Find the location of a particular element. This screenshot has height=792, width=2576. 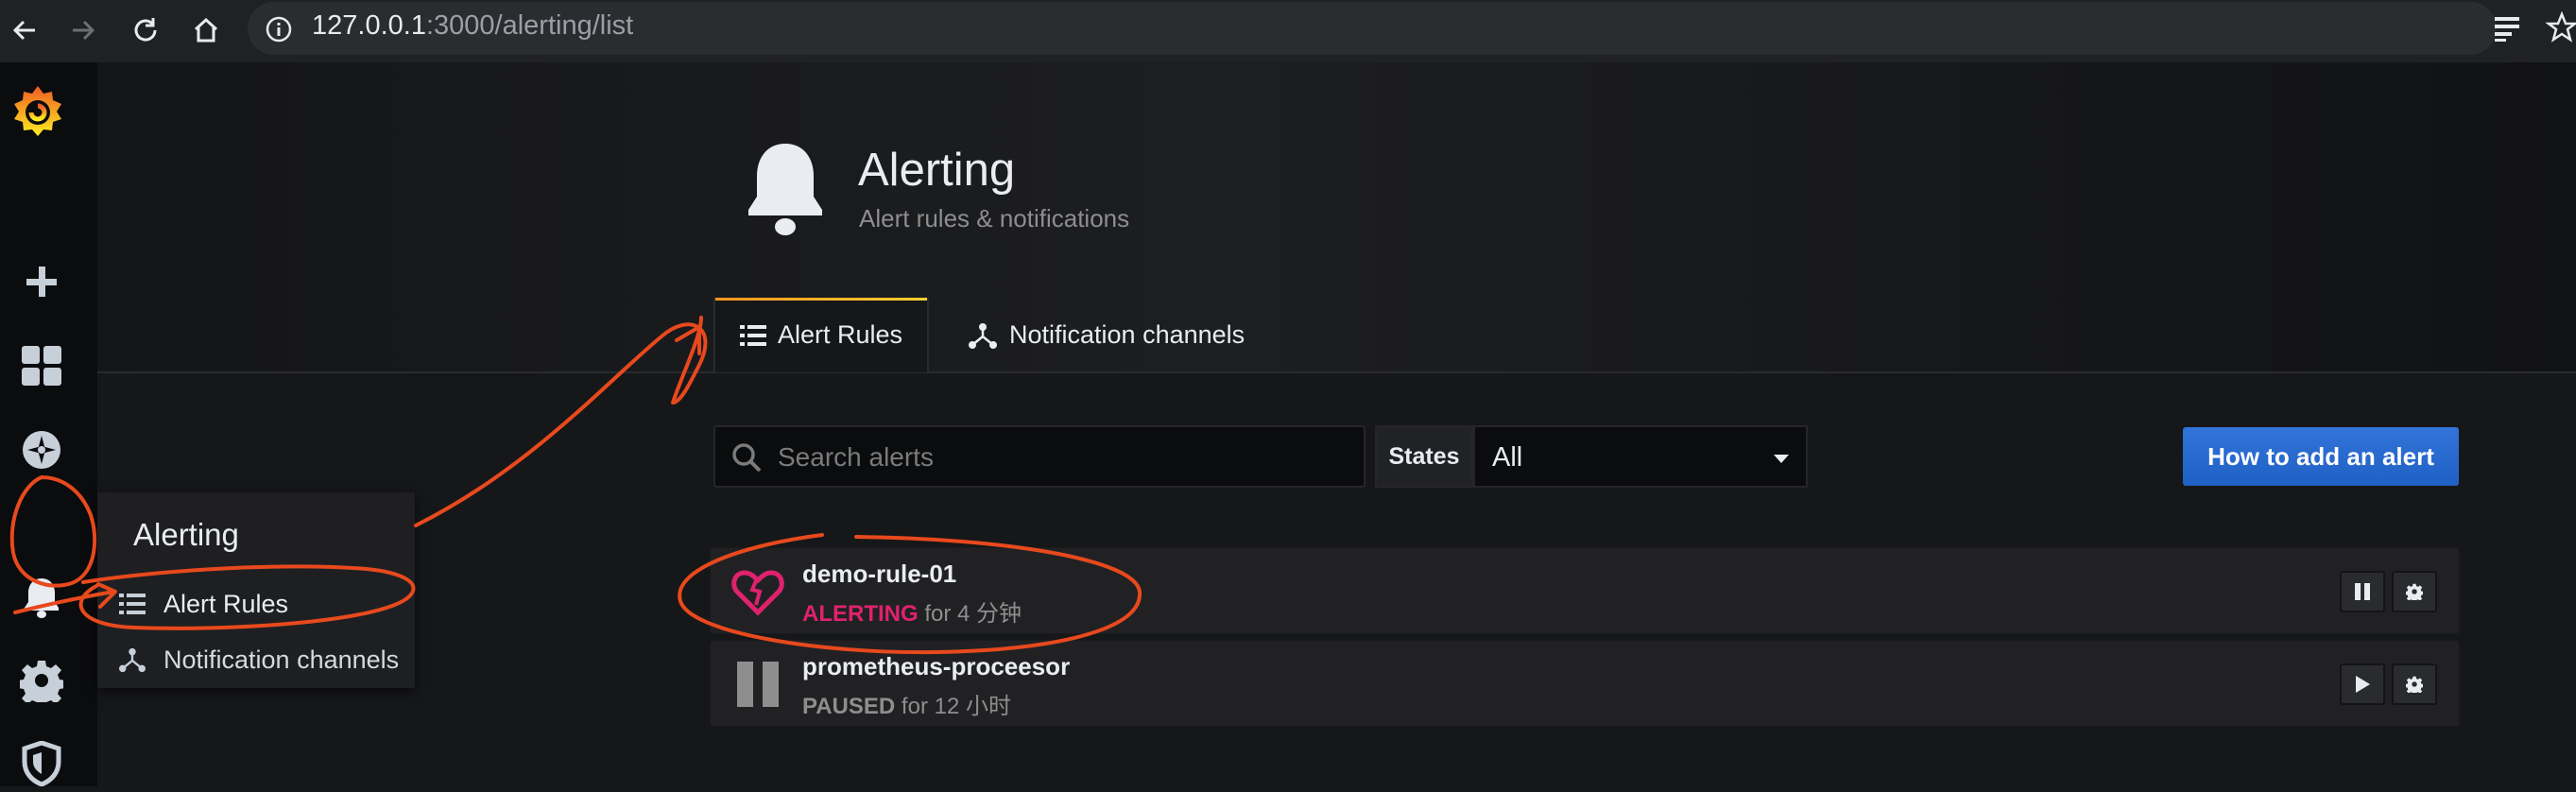

how-to-add-alert-button: How to add an alert is located at coordinates (2321, 456).